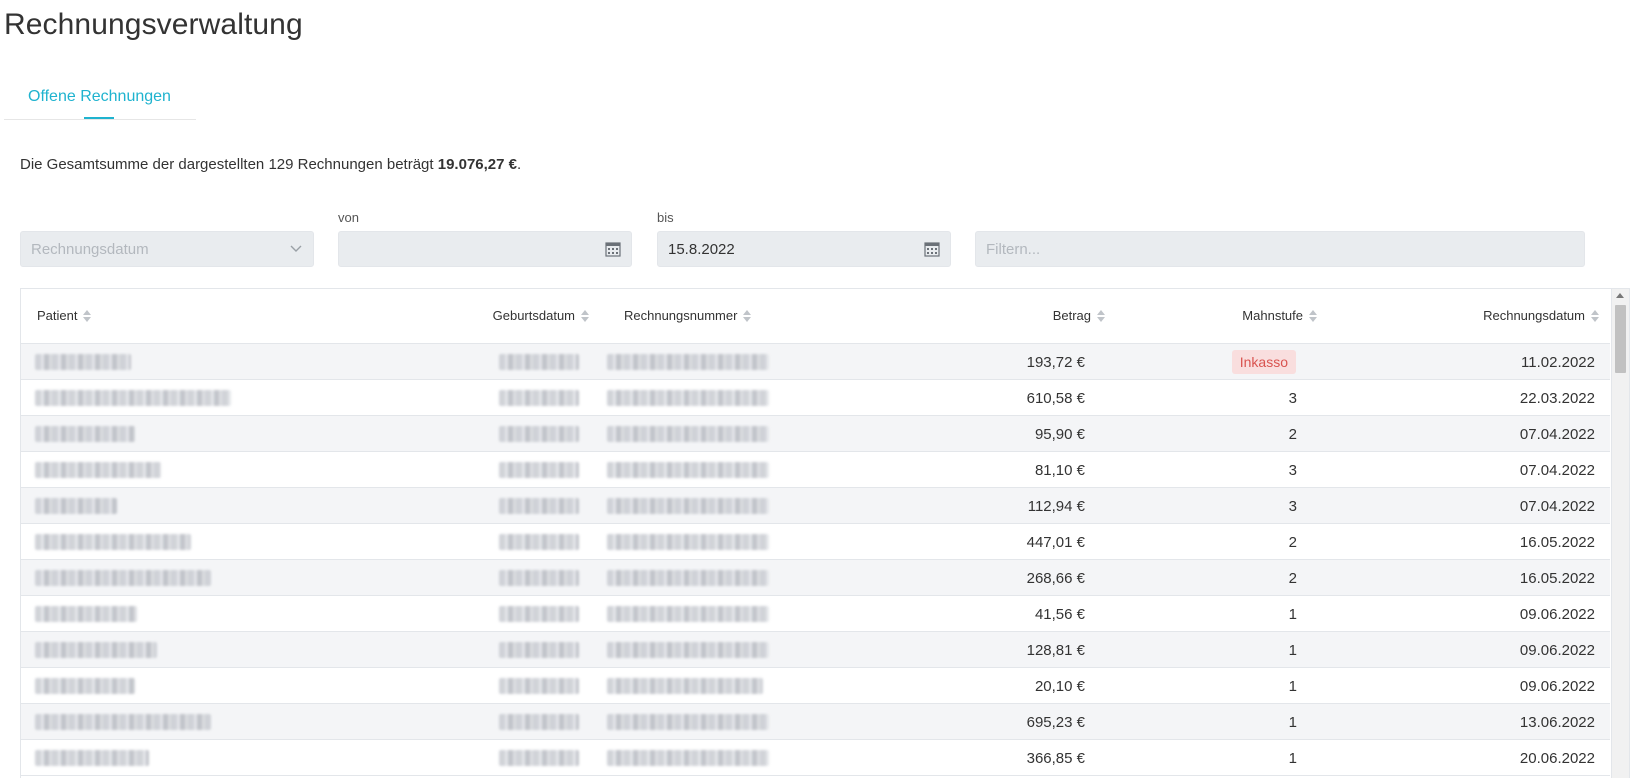  Describe the element at coordinates (64, 315) in the screenshot. I see `column-header-patient: Patient` at that location.